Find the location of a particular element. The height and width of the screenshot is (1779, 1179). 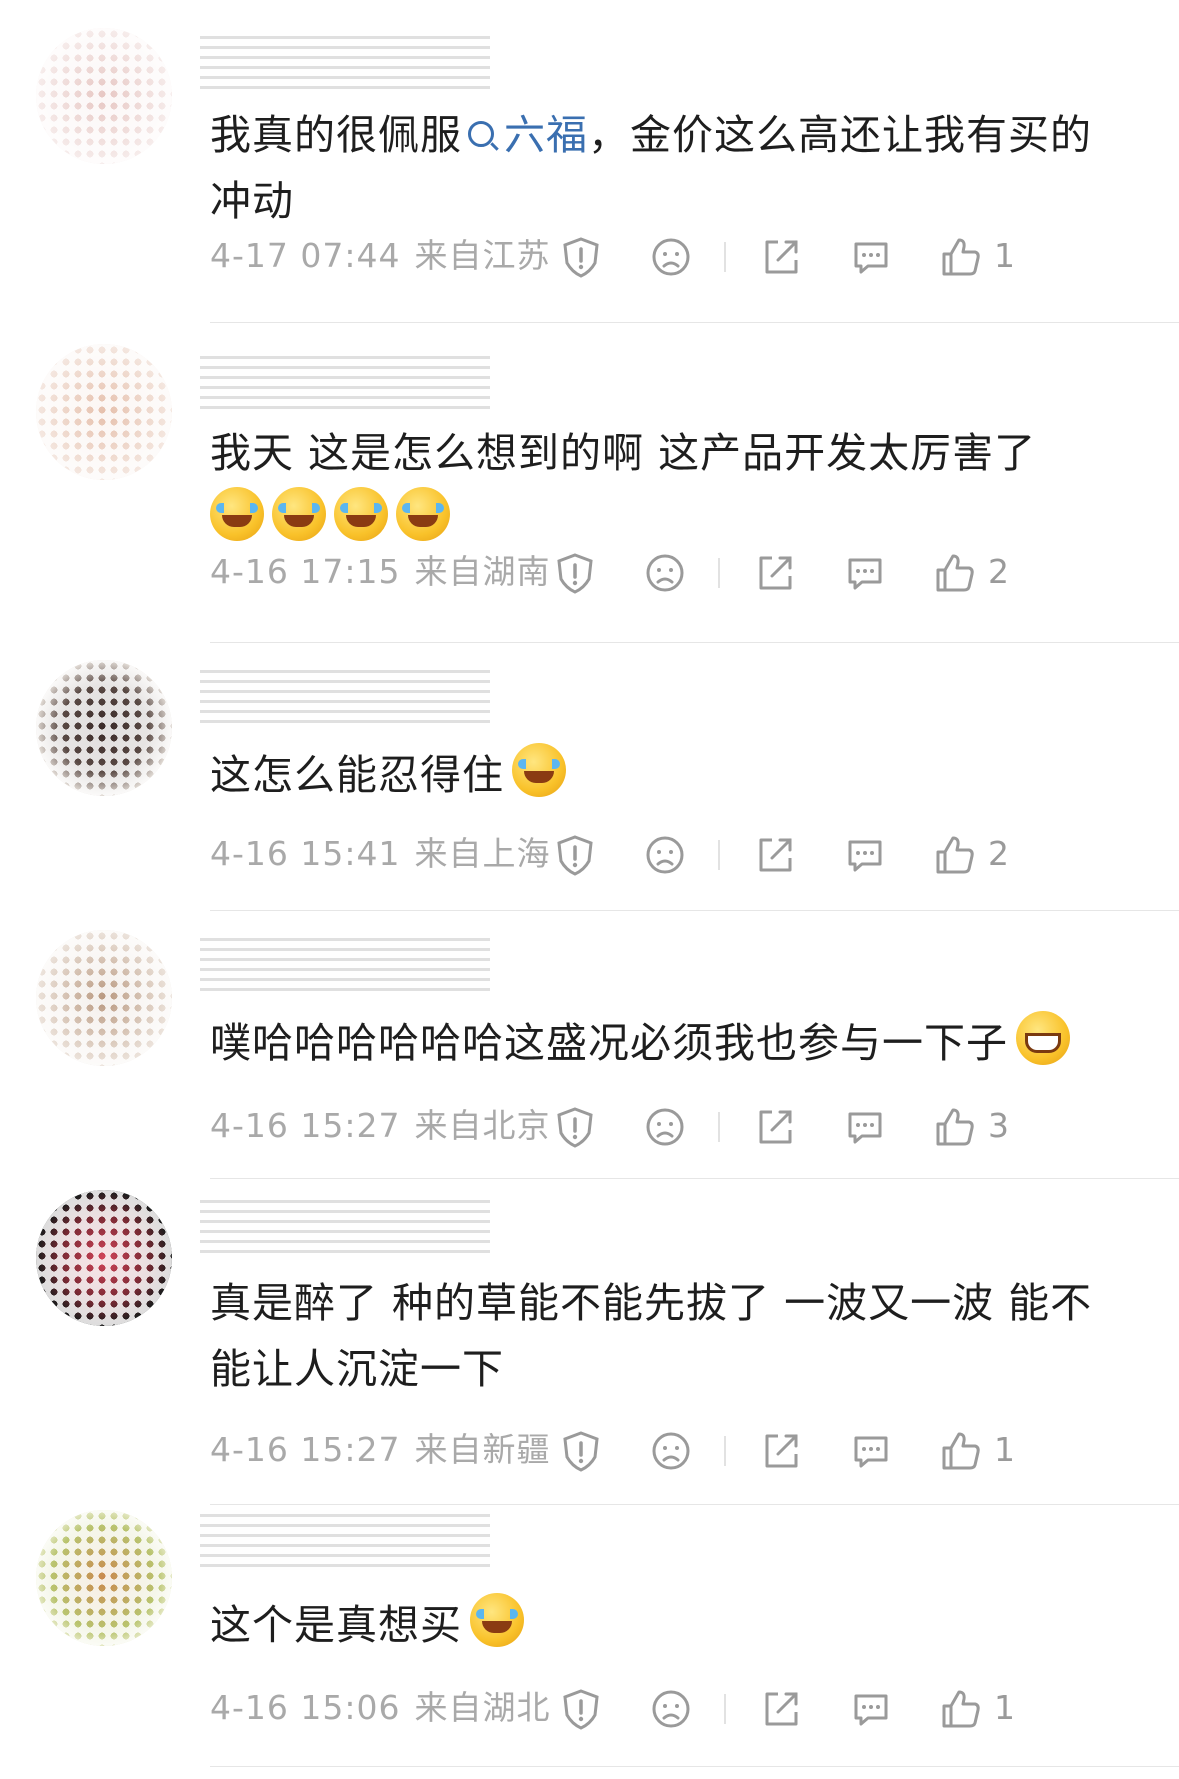

comment-text: 这怎么能忍得住 is located at coordinates (670, 775).